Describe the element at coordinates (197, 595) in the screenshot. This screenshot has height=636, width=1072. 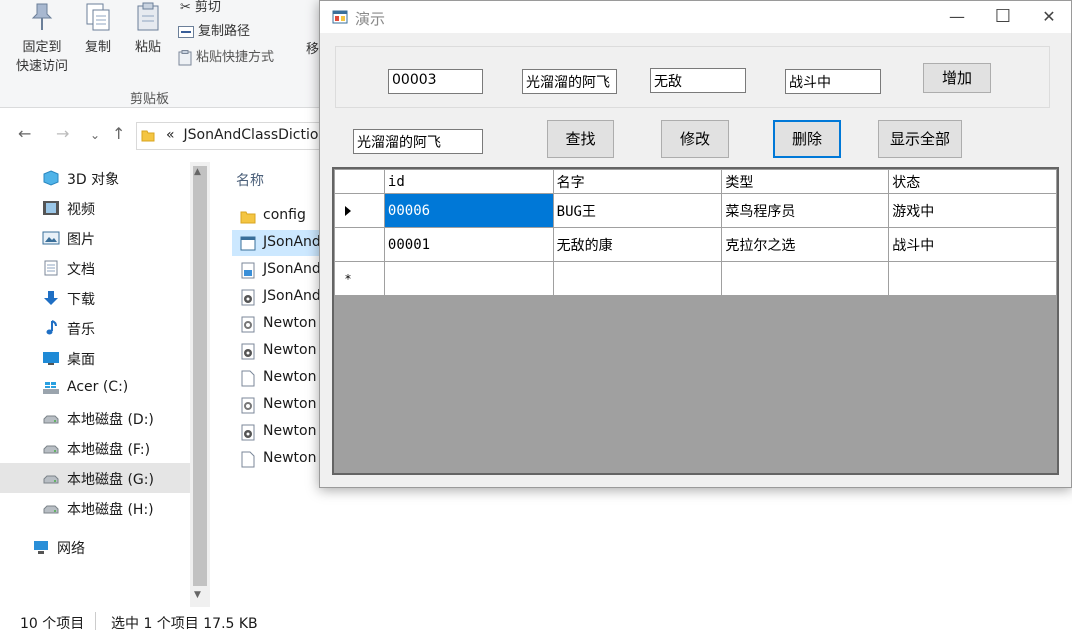
I see `scroll-down-icon: ▼` at that location.